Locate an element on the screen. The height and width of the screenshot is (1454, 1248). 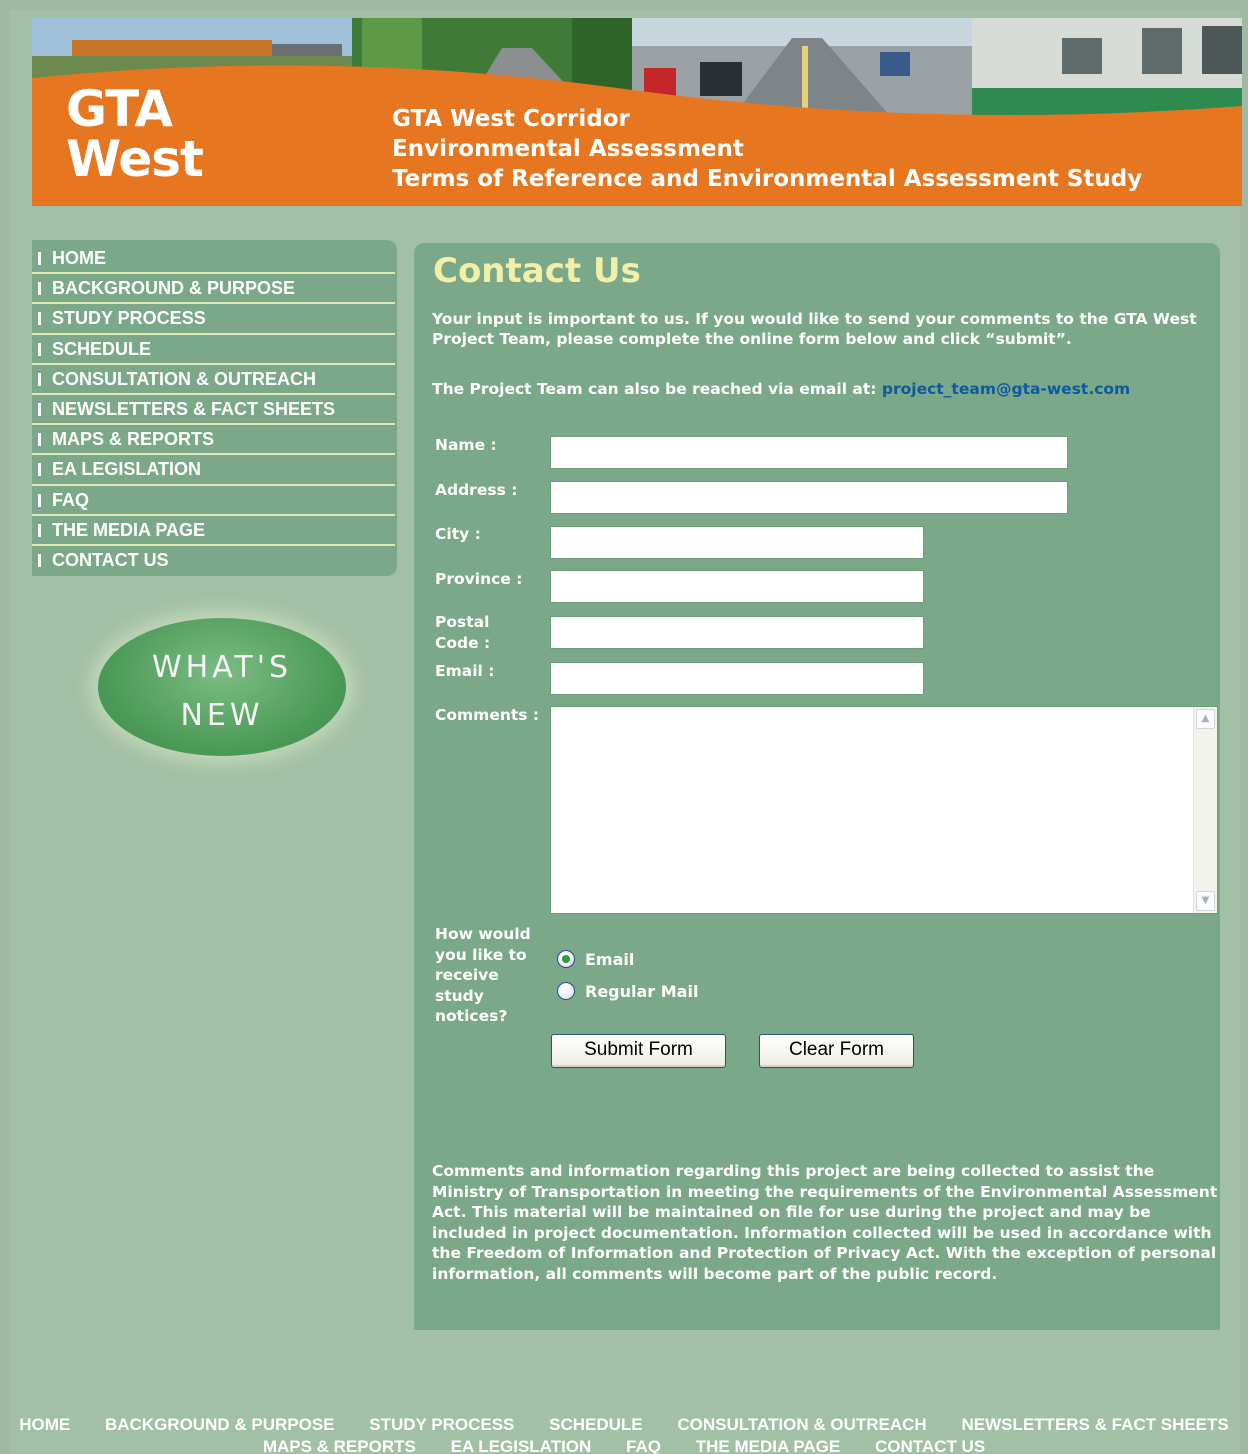
project-email-link: project_team@gta-west.com is located at coordinates (1006, 389).